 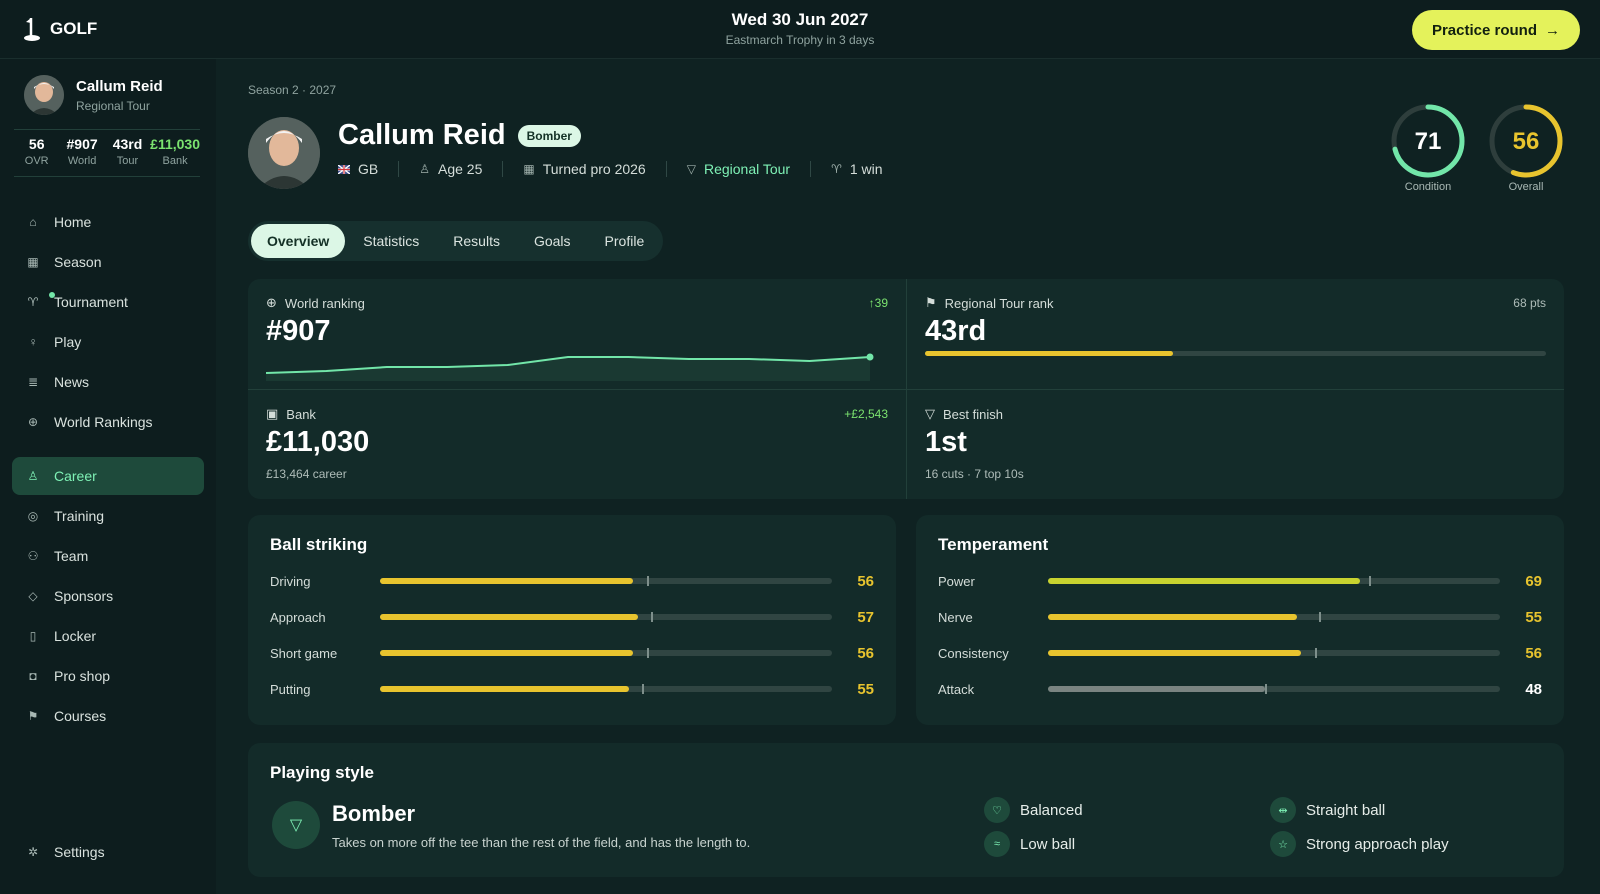 What do you see at coordinates (318, 442) in the screenshot?
I see `bank-value: £11,030` at bounding box center [318, 442].